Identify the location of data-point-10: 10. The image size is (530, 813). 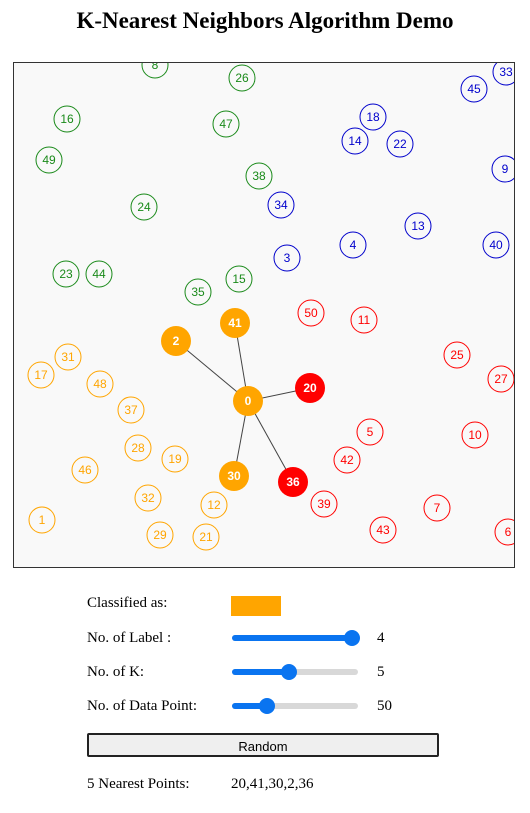
(475, 435).